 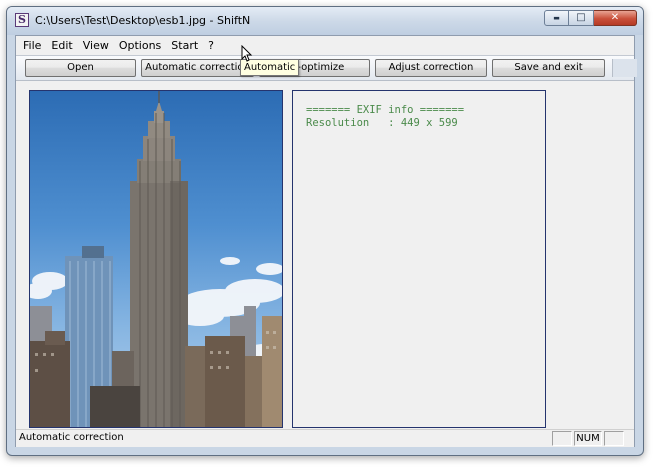 I want to click on menu-edit: Edit, so click(x=61, y=45).